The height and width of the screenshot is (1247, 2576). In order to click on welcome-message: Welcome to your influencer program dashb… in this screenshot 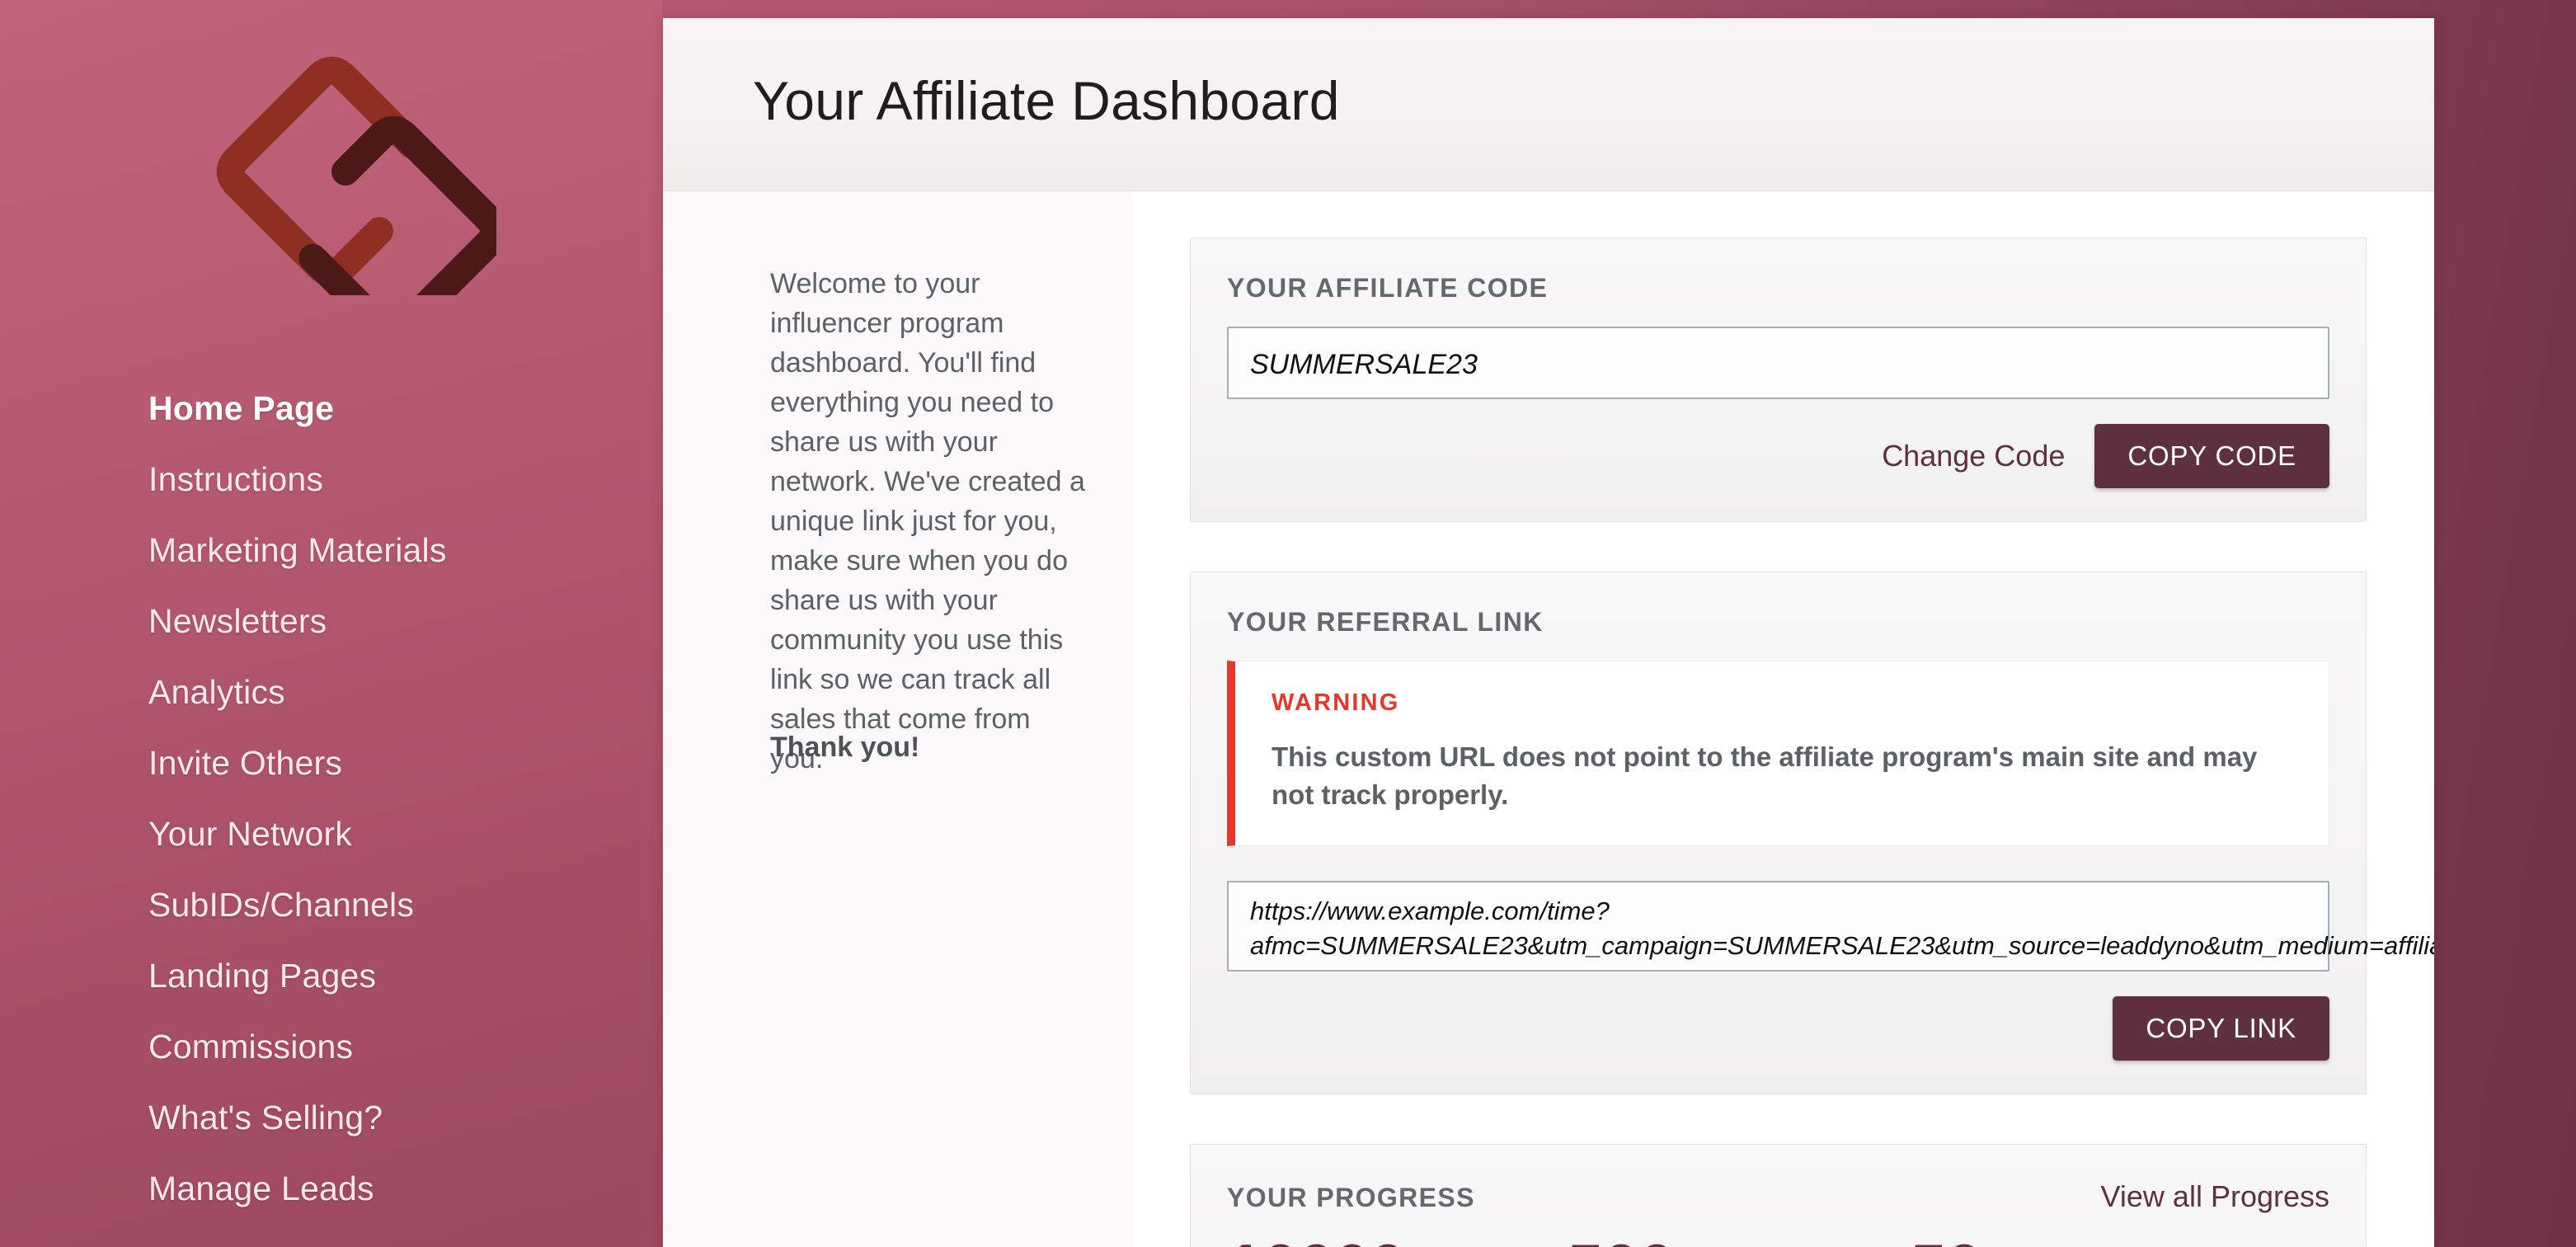, I will do `click(927, 521)`.